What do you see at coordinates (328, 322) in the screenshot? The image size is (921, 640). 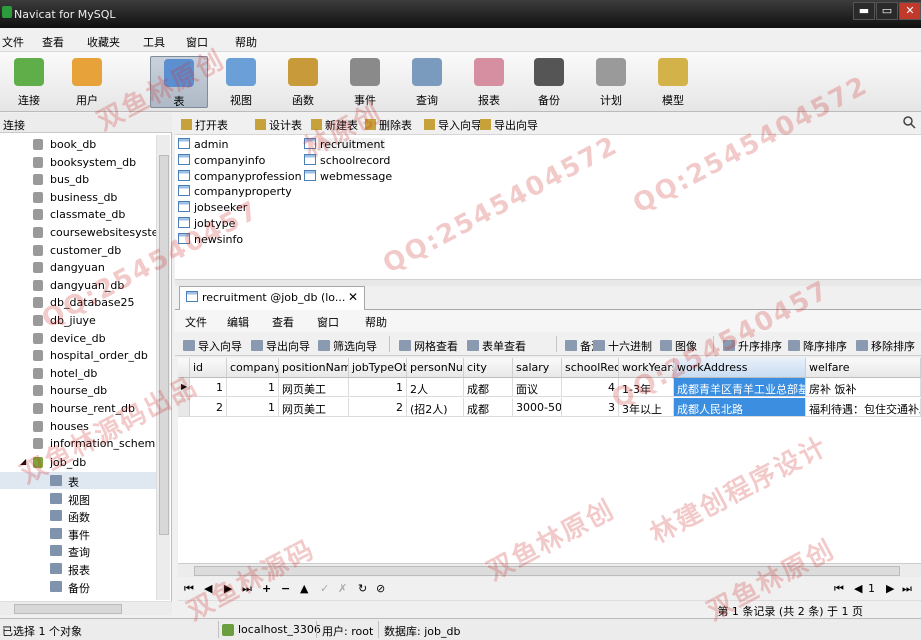 I see `inner-menu-window: 窗口` at bounding box center [328, 322].